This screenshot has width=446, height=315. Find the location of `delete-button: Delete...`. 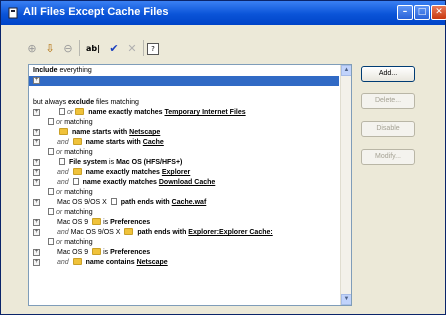

delete-button: Delete... is located at coordinates (388, 101).